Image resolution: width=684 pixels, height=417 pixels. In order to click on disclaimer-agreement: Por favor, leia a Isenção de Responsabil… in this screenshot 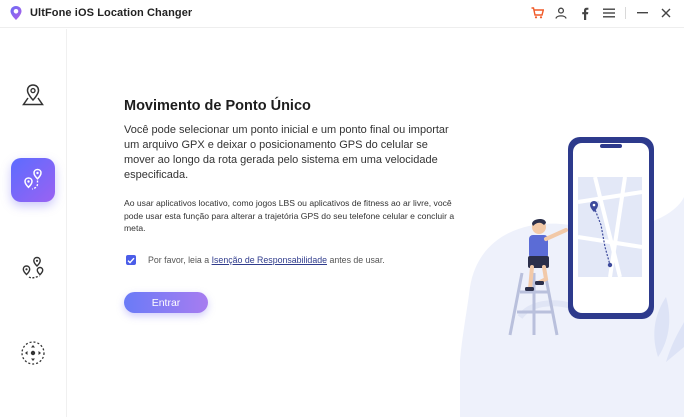, I will do `click(255, 260)`.